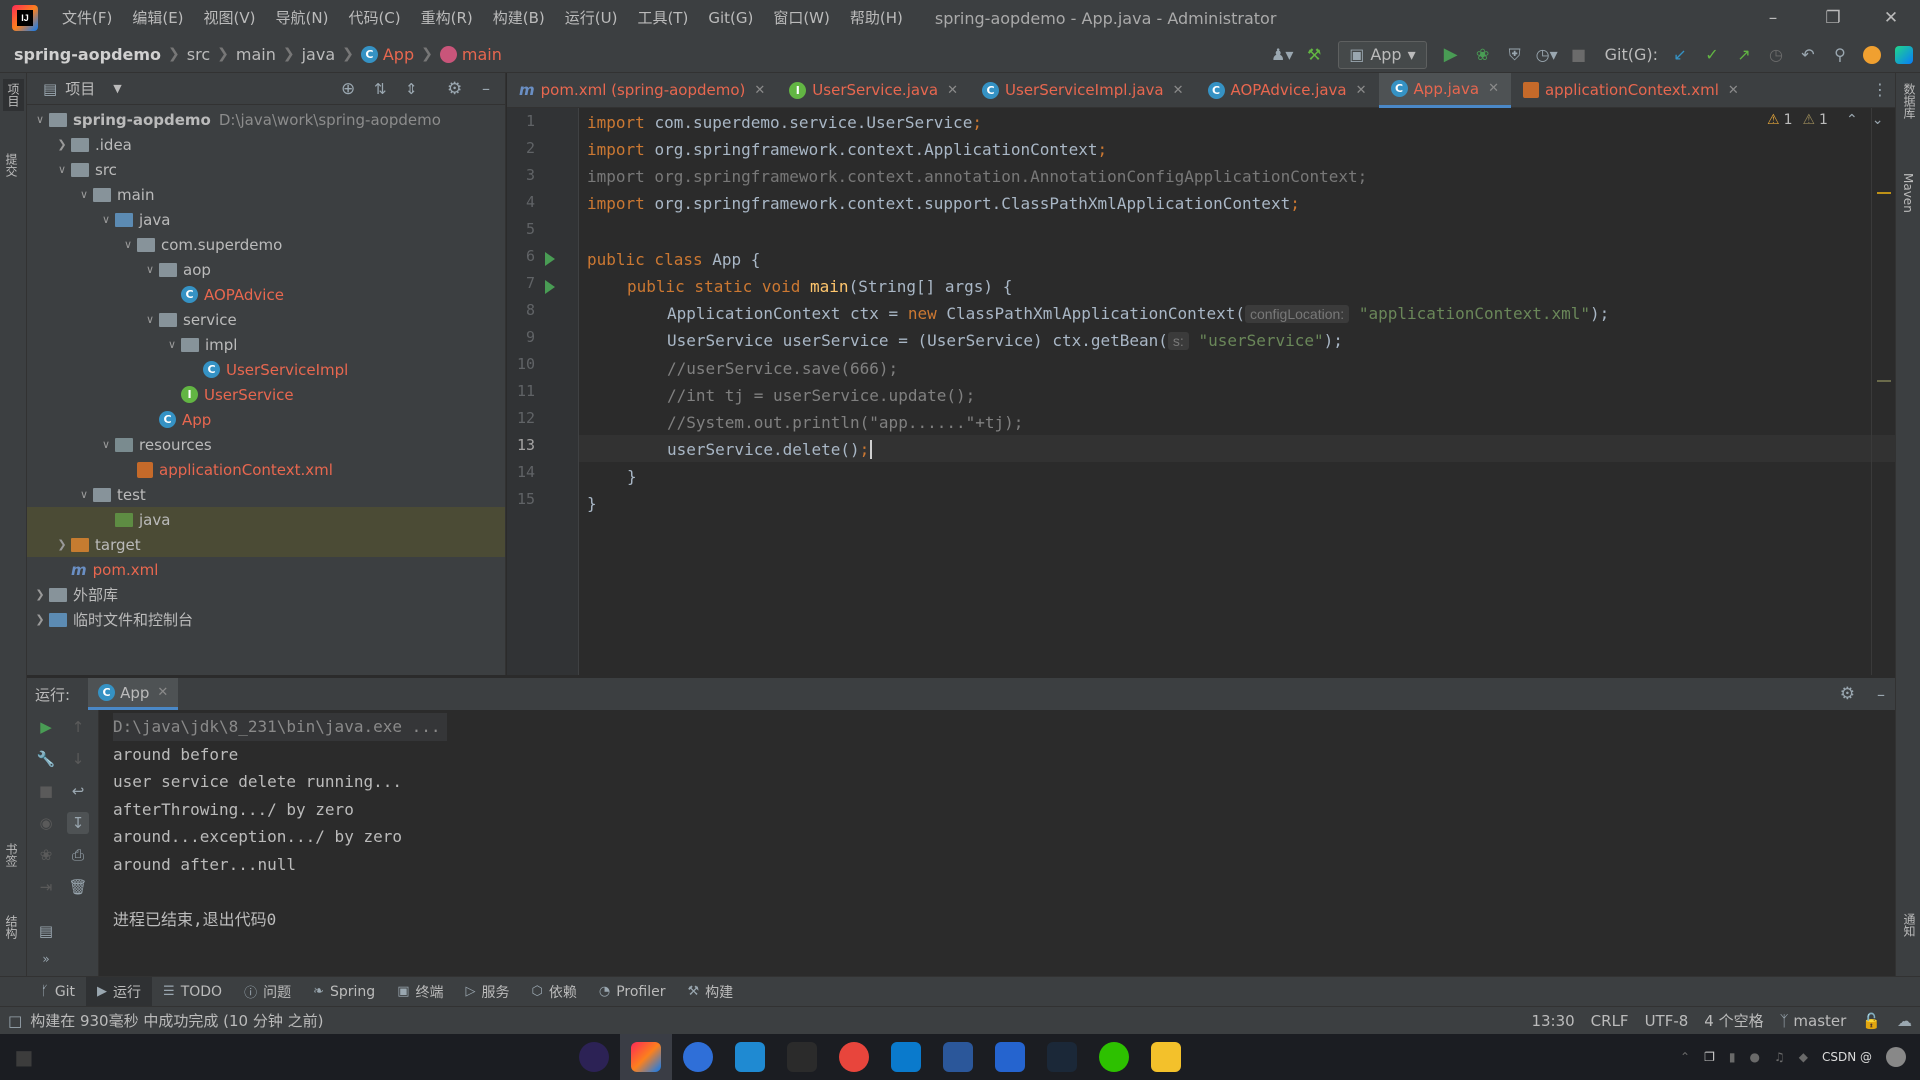 The image size is (1920, 1080). Describe the element at coordinates (1884, 381) in the screenshot. I see `weak-warning-stripe-marker` at that location.